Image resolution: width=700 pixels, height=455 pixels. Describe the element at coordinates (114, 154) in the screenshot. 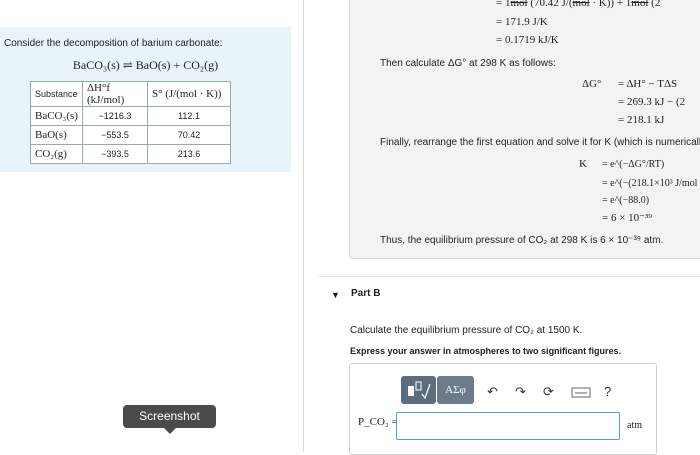

I see `cell-dhf: −393.5` at that location.